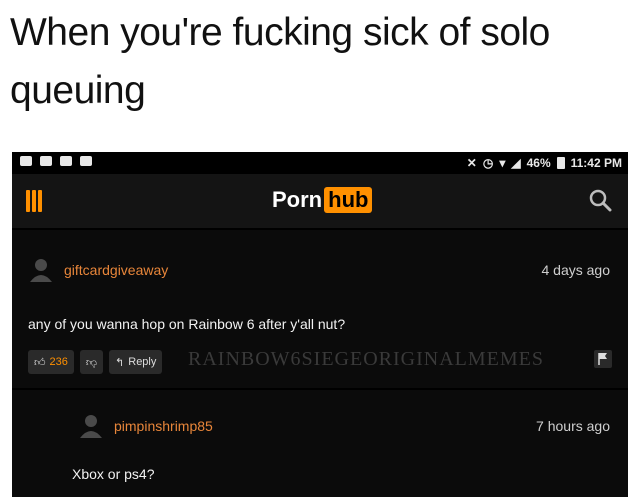 This screenshot has height=497, width=640. I want to click on flag-icon, so click(603, 359).